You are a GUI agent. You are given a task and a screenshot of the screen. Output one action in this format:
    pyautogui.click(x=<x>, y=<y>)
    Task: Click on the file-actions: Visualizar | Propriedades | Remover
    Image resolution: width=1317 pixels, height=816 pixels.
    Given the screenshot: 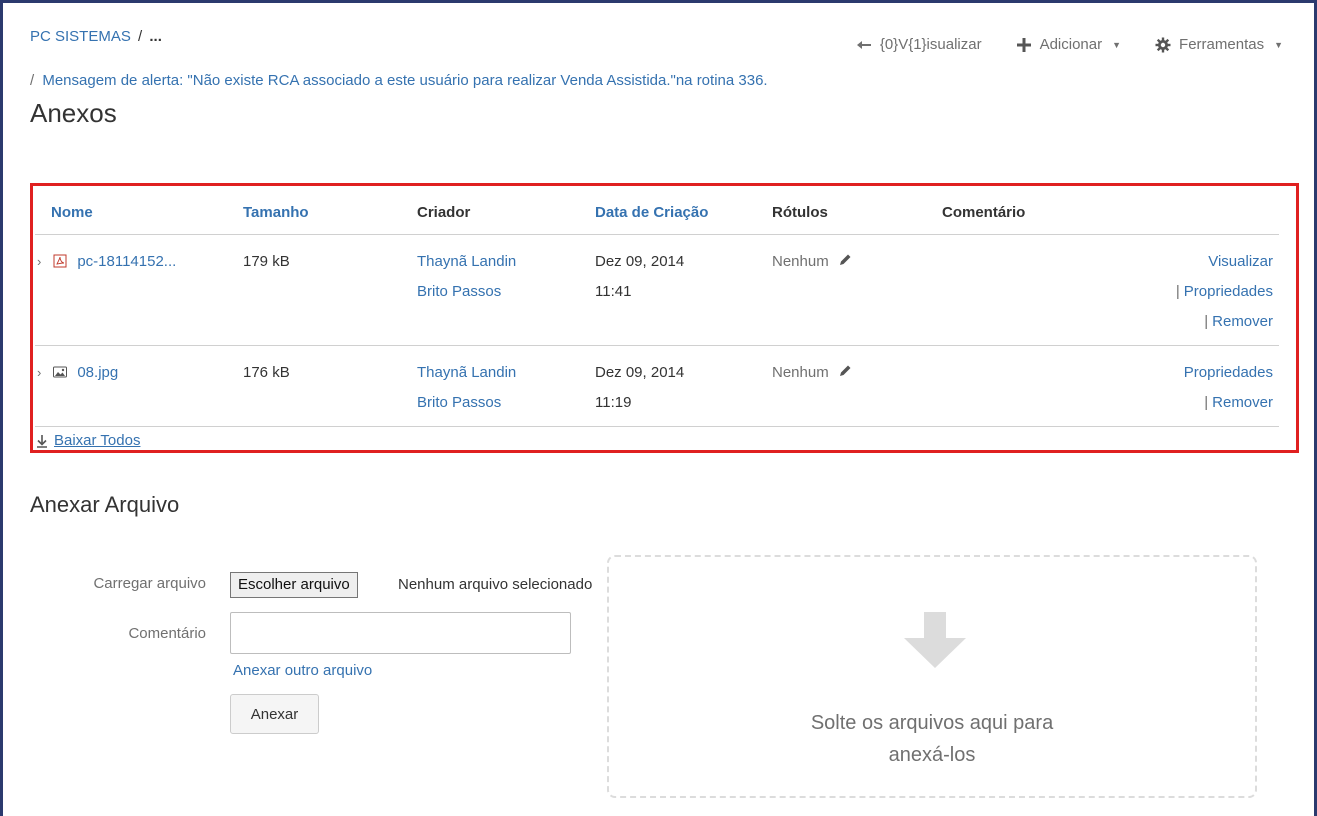 What is the action you would take?
    pyautogui.click(x=1202, y=290)
    